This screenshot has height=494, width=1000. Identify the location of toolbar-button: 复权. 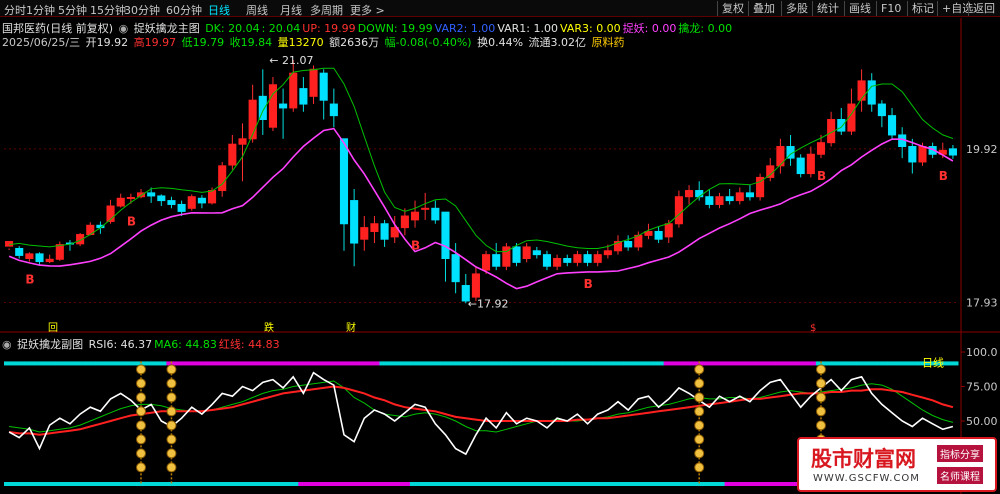
(732, 8).